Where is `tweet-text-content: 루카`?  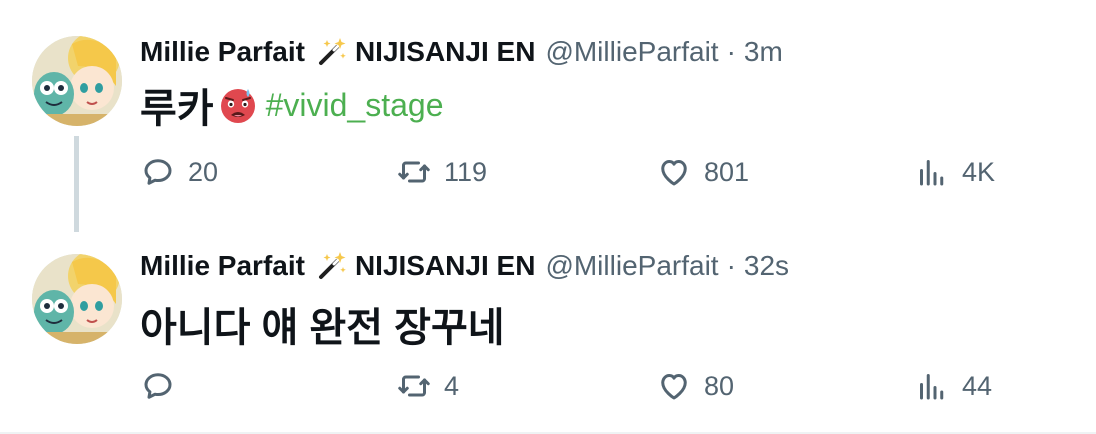 tweet-text-content: 루카 is located at coordinates (177, 109).